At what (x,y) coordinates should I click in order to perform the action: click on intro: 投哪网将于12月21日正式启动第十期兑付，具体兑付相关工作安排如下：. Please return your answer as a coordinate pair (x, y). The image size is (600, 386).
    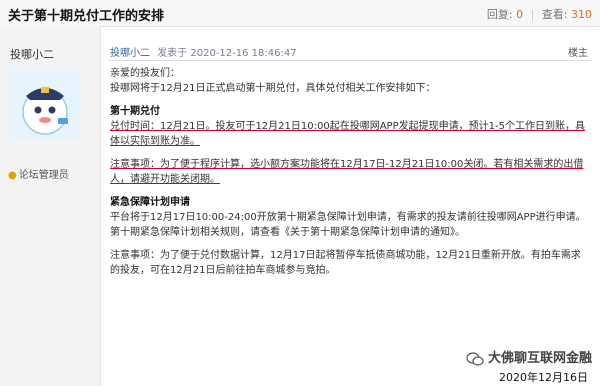
    Looking at the image, I should click on (273, 88).